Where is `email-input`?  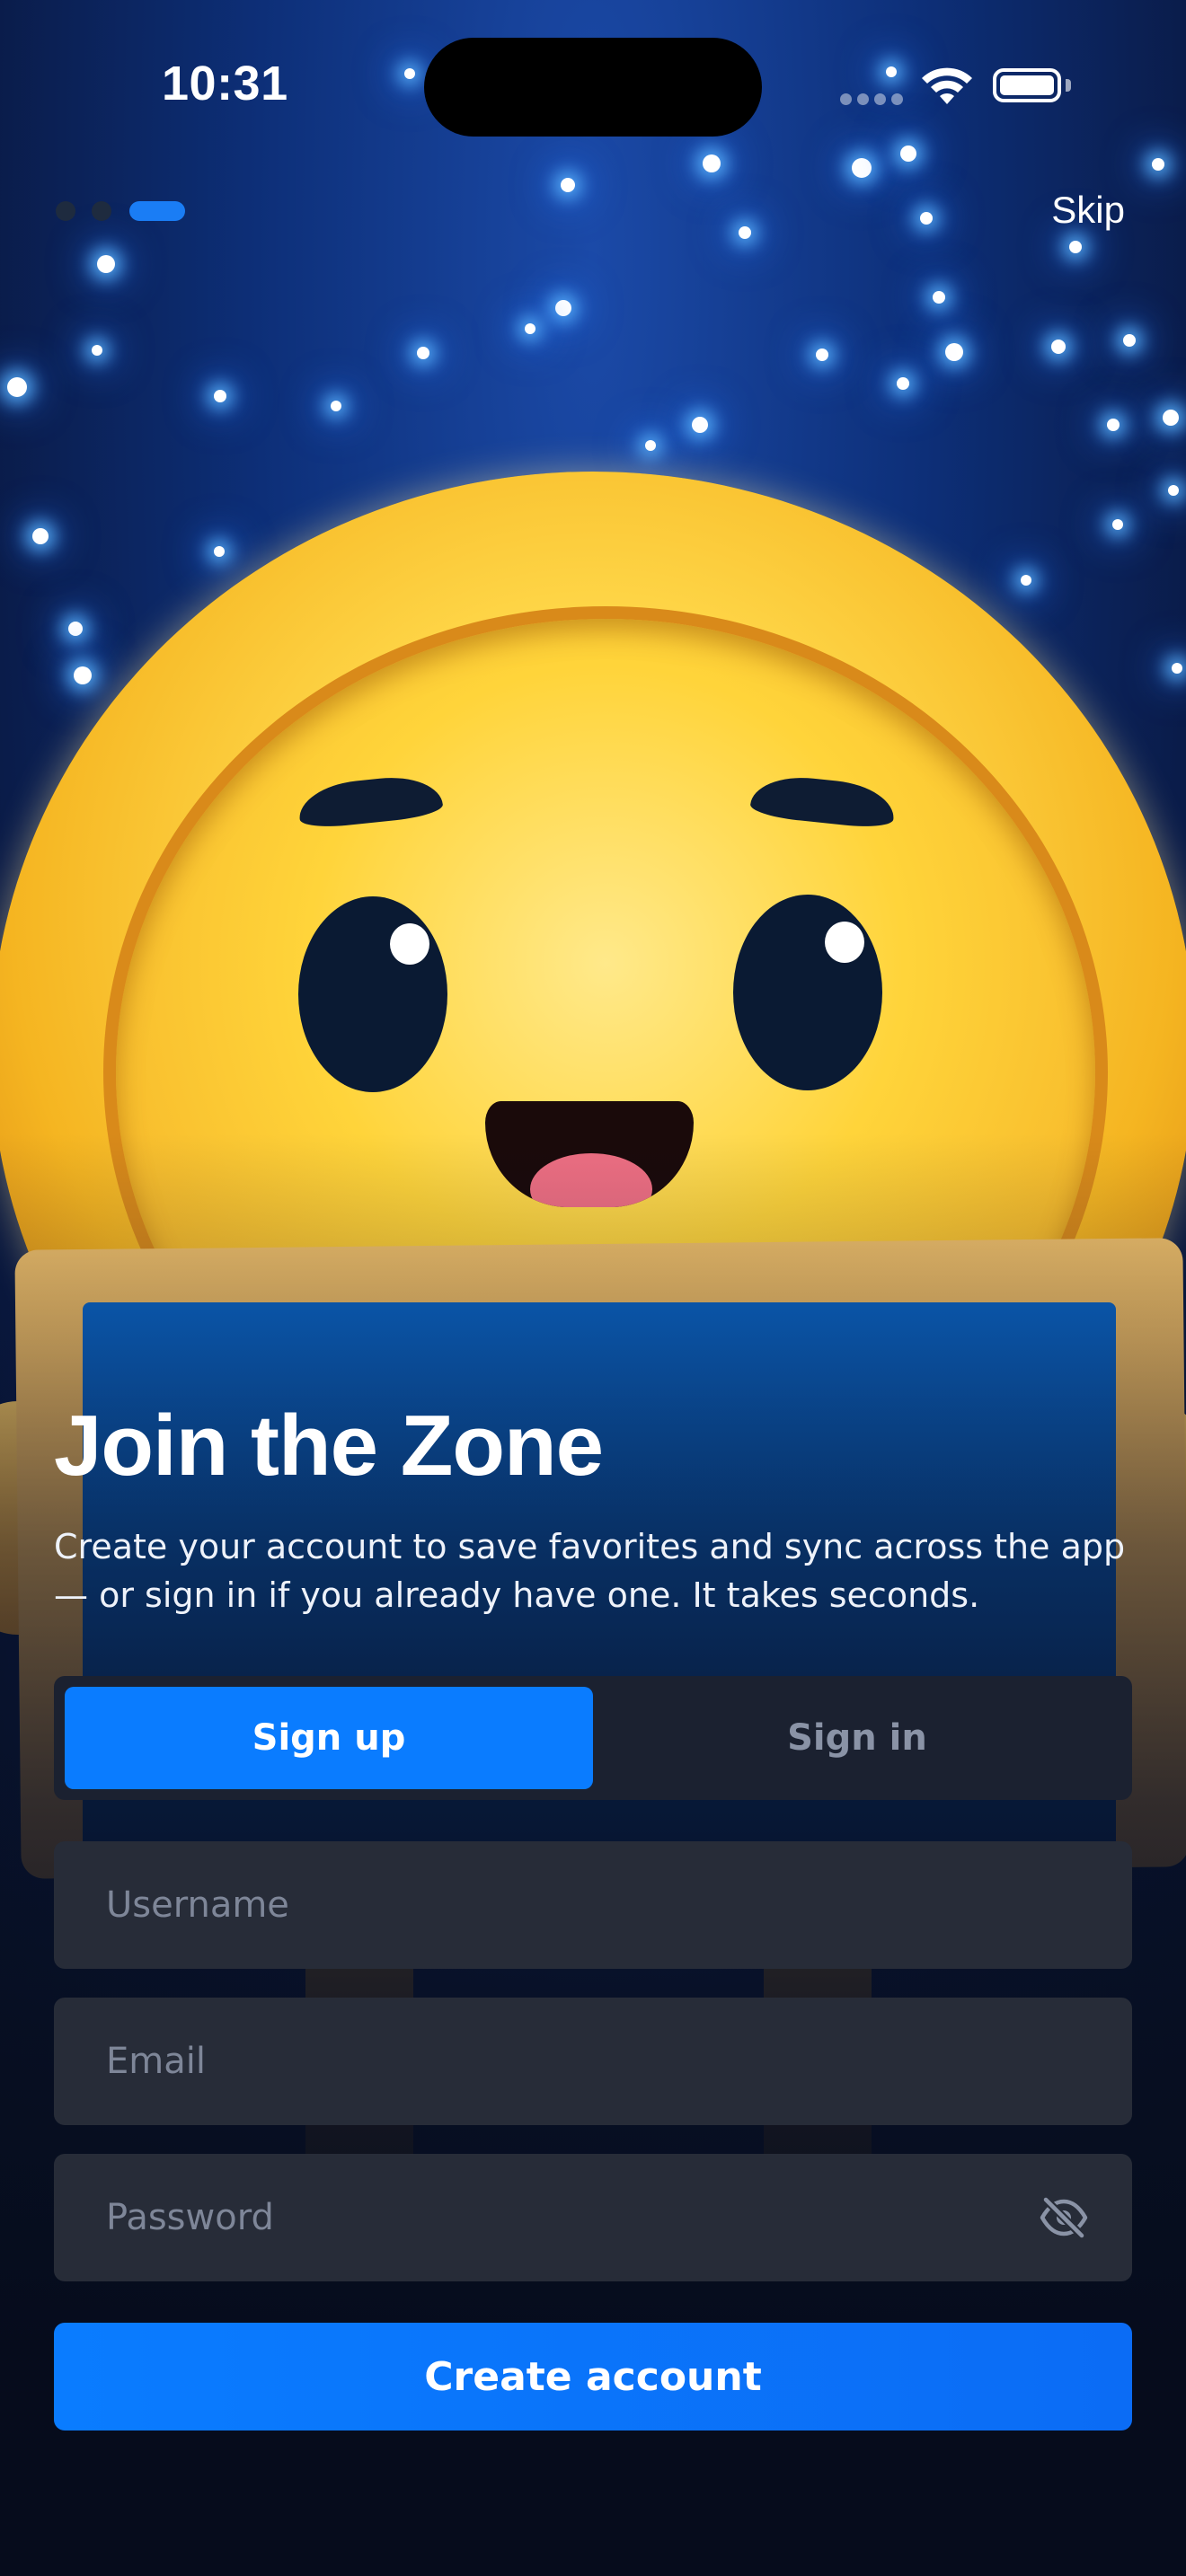
email-input is located at coordinates (564, 2061).